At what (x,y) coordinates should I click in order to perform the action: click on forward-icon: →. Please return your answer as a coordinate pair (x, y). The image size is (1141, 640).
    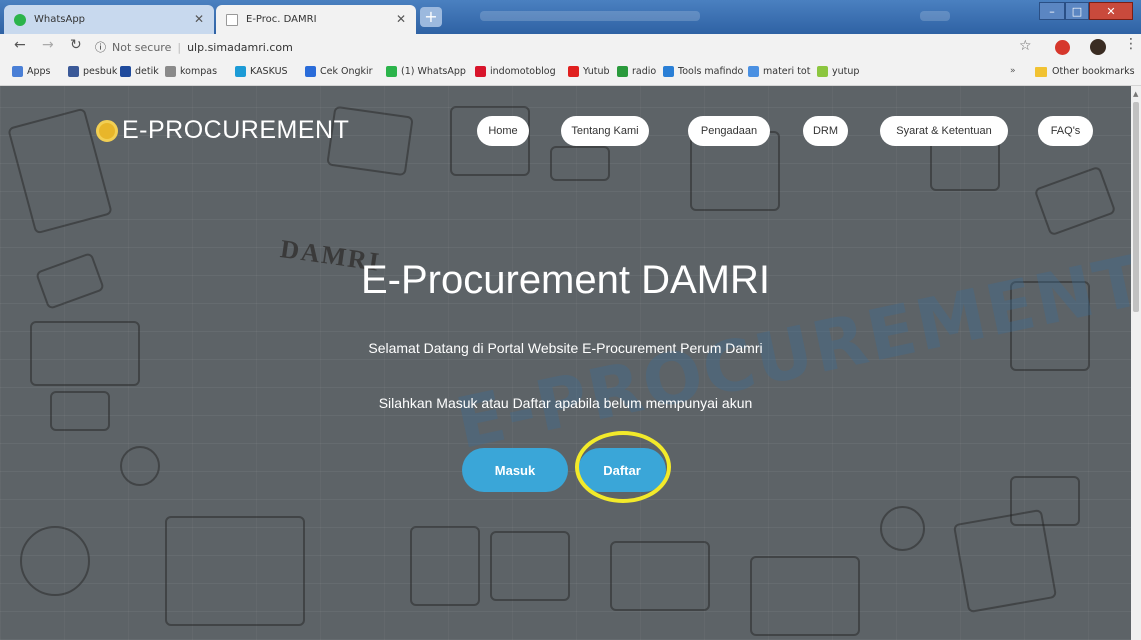
    Looking at the image, I should click on (48, 45).